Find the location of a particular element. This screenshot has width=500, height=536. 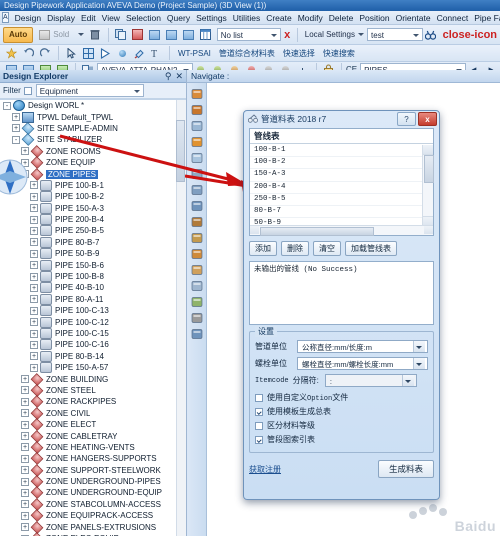

filter-combo: Equipment is located at coordinates (89, 90).